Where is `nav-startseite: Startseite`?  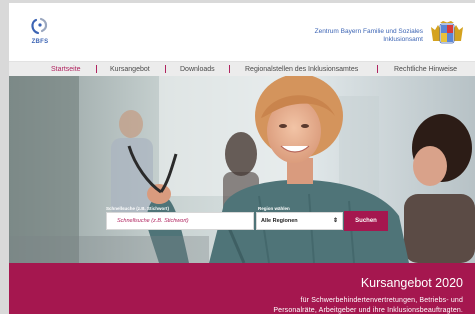
nav-startseite: Startseite is located at coordinates (66, 69).